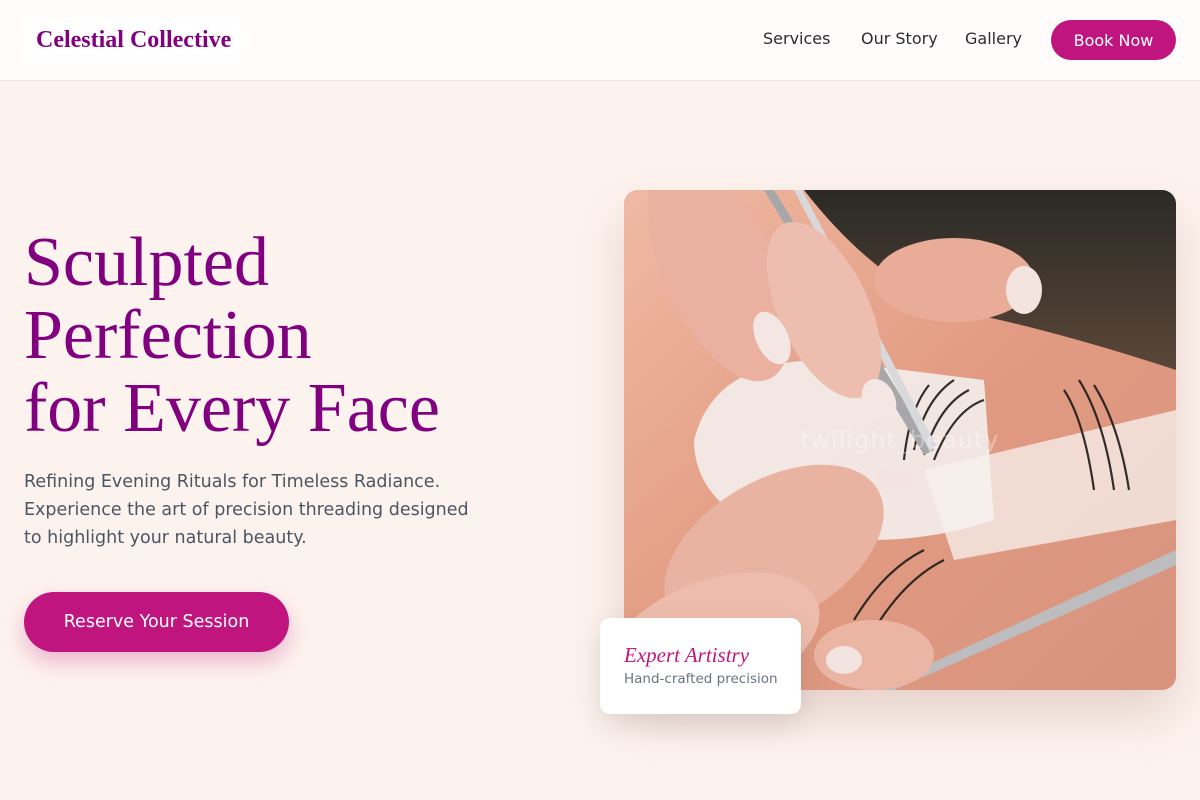 The width and height of the screenshot is (1200, 800). What do you see at coordinates (899, 38) in the screenshot?
I see `nav-link-our-story: Our Story` at bounding box center [899, 38].